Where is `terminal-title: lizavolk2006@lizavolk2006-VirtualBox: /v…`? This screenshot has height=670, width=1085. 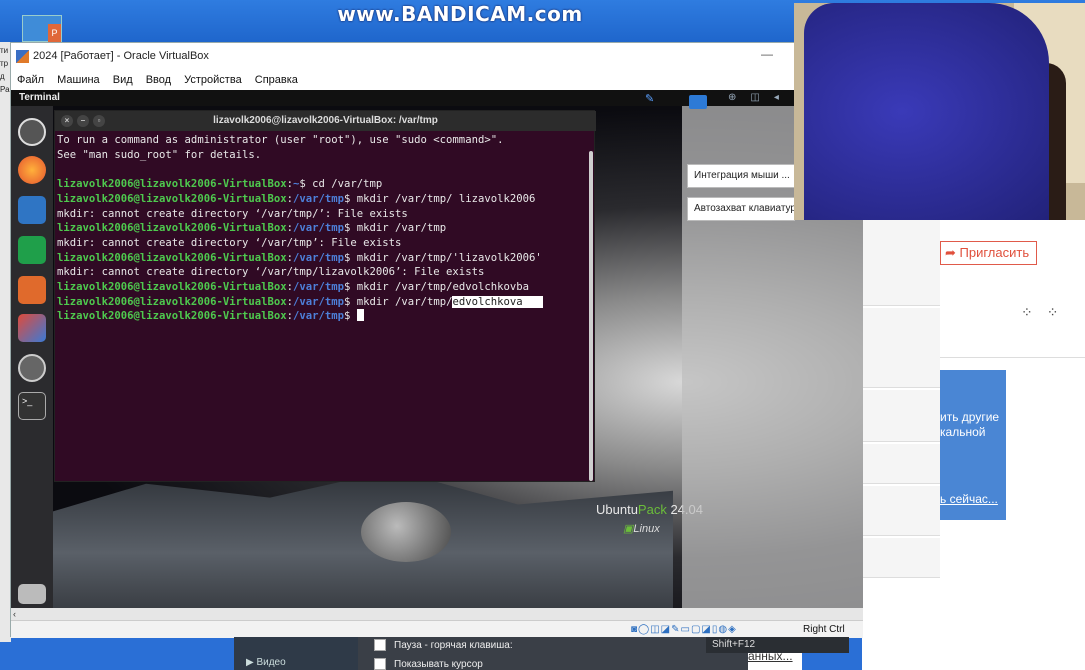 terminal-title: lizavolk2006@lizavolk2006-VirtualBox: /v… is located at coordinates (325, 120).